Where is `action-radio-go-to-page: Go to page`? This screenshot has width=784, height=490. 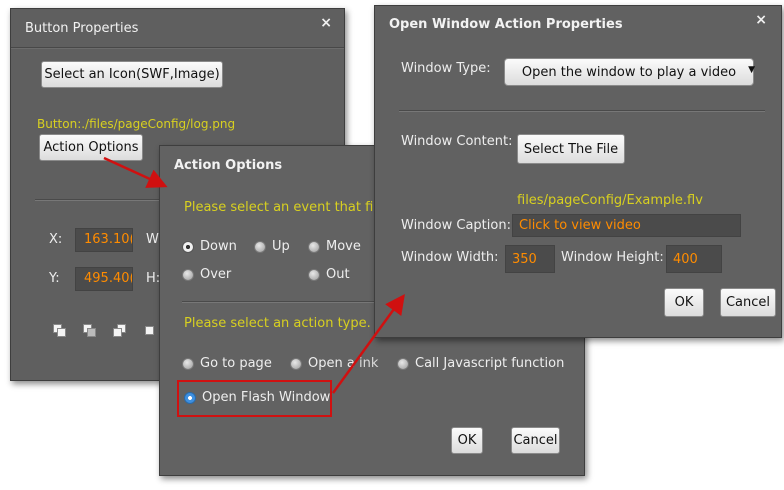 action-radio-go-to-page: Go to page is located at coordinates (227, 363).